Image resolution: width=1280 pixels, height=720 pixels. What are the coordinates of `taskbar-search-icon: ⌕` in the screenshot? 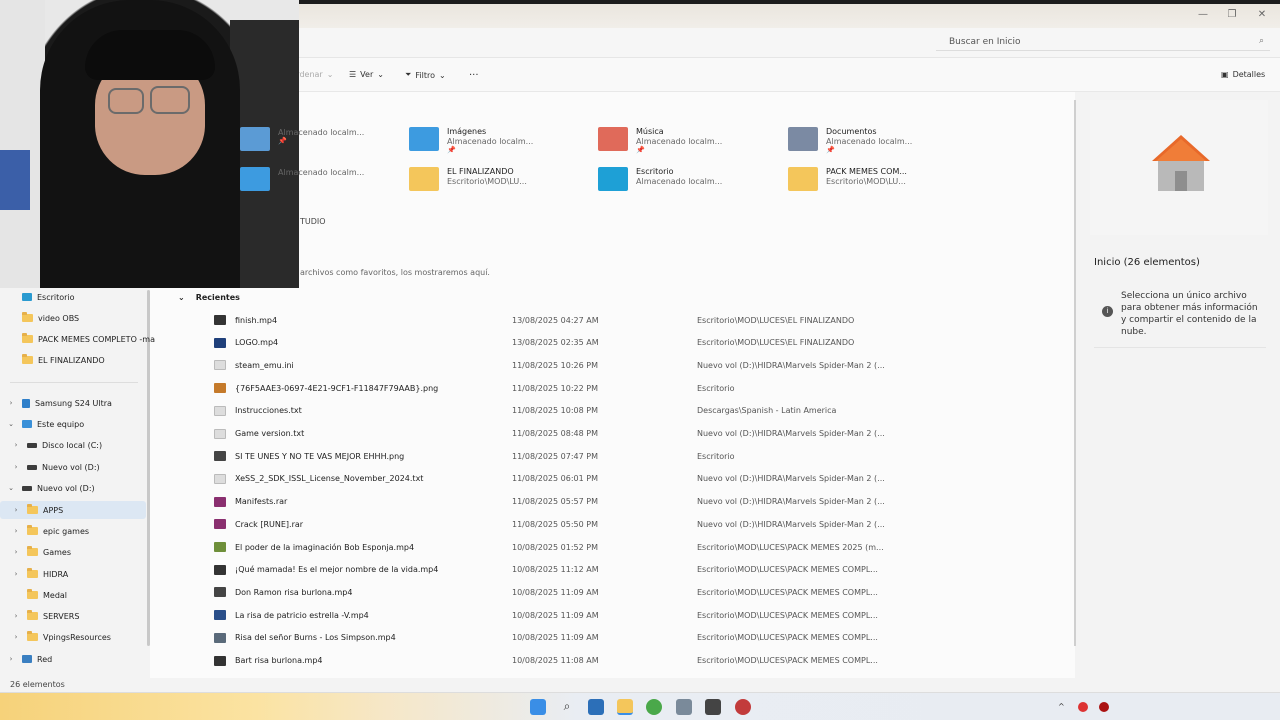 It's located at (567, 707).